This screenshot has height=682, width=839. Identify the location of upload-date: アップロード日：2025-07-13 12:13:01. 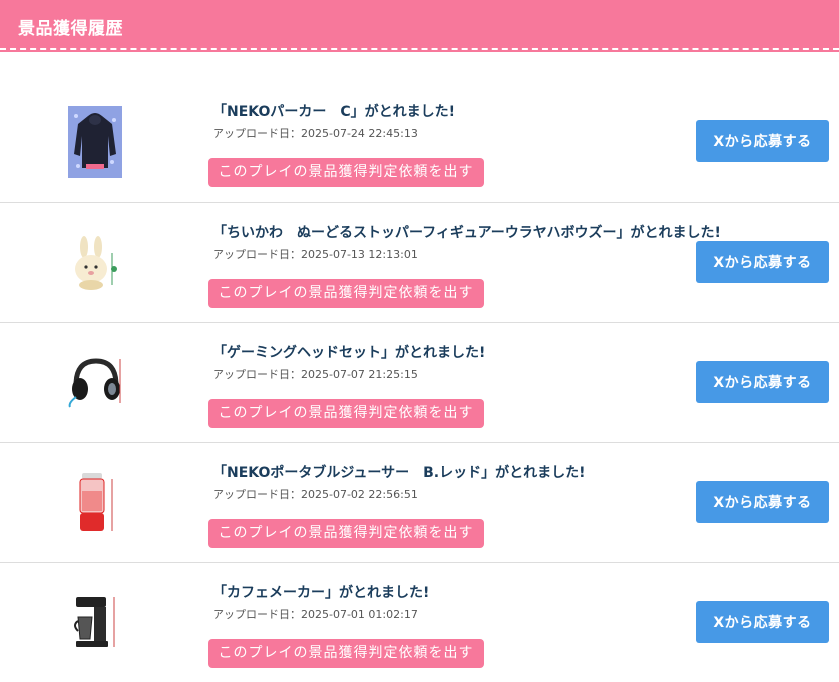
(315, 254).